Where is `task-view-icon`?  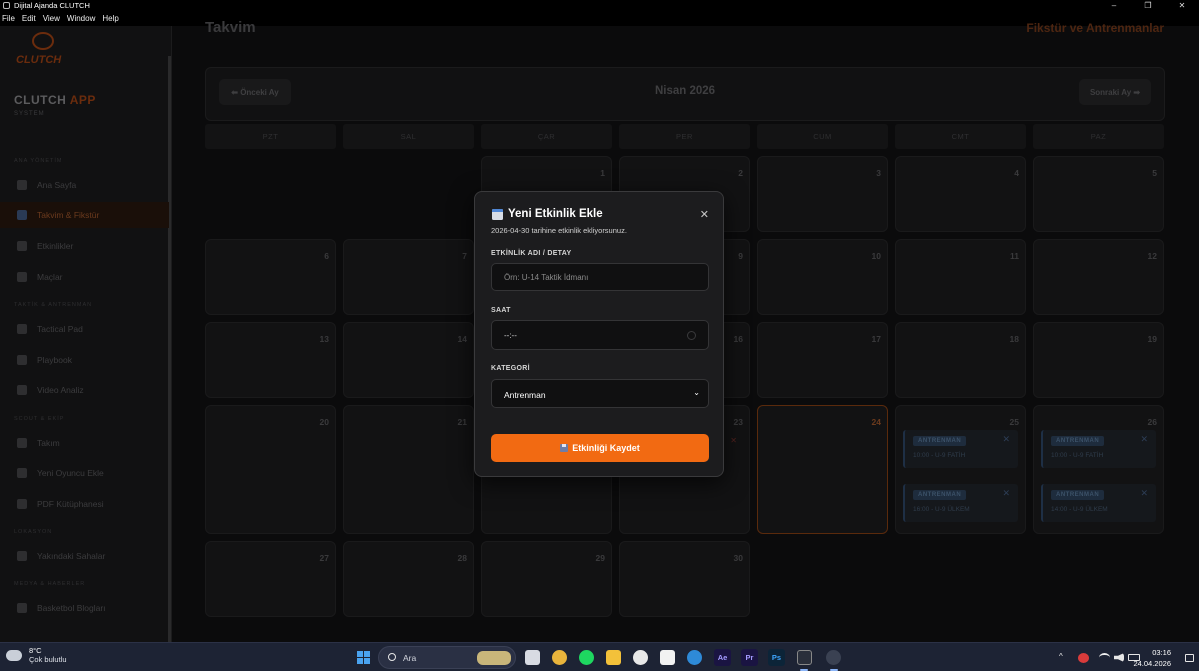
task-view-icon is located at coordinates (532, 657).